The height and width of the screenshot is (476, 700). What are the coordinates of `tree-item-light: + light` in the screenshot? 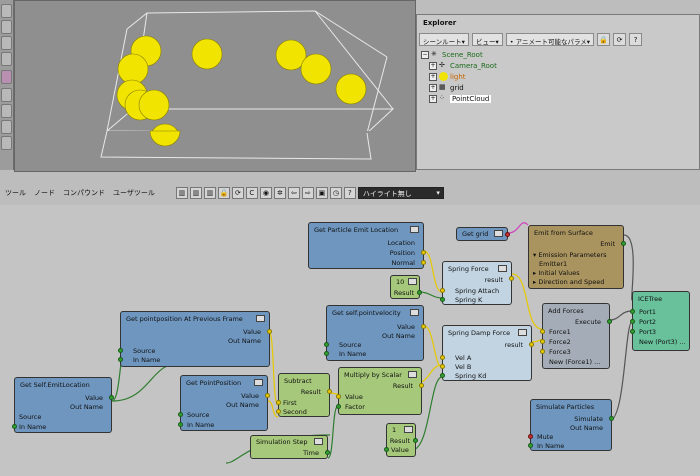 It's located at (459, 76).